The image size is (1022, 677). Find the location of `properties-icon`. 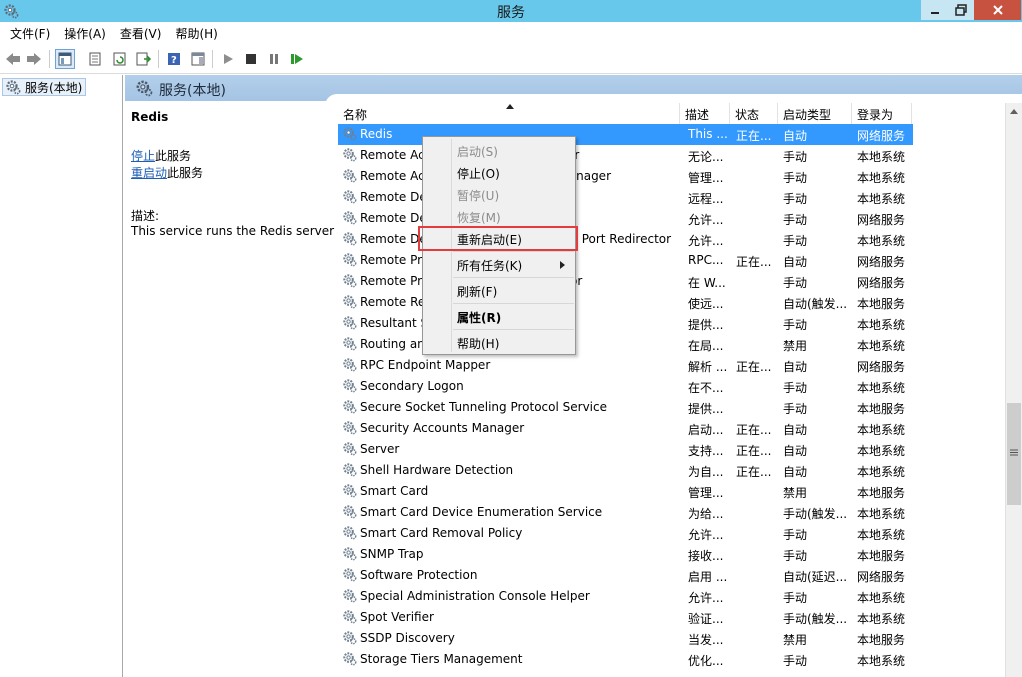

properties-icon is located at coordinates (95, 59).